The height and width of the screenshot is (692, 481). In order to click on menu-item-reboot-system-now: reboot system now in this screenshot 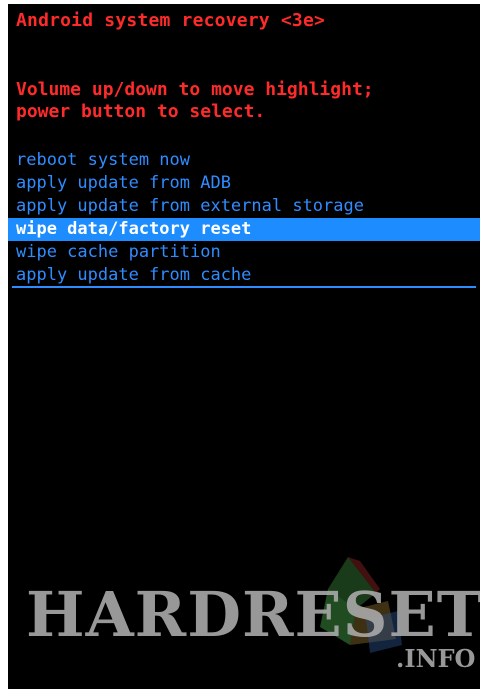, I will do `click(244, 160)`.